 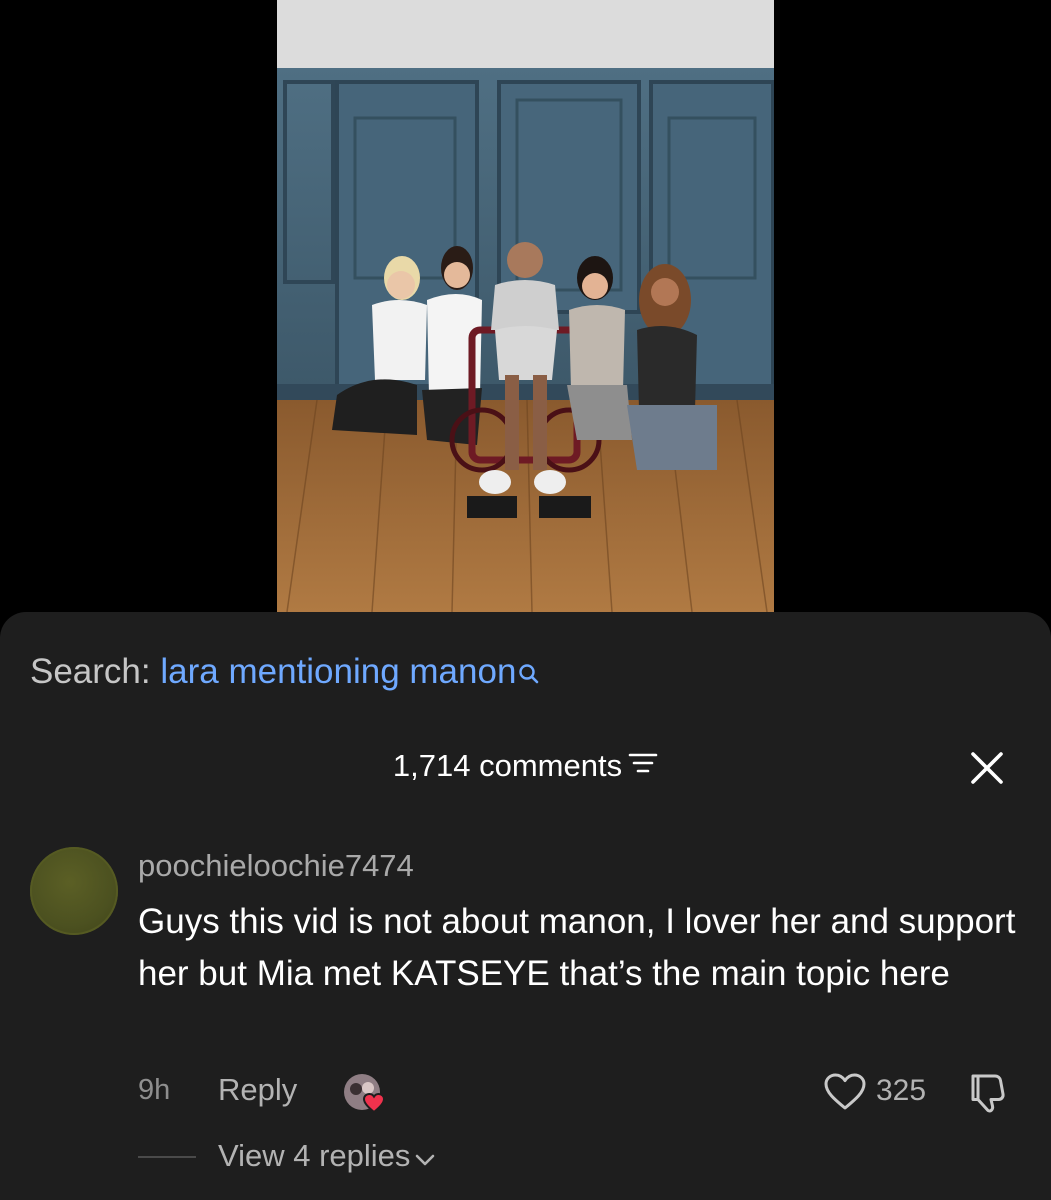 What do you see at coordinates (154, 1090) in the screenshot?
I see `comment-time: 9h` at bounding box center [154, 1090].